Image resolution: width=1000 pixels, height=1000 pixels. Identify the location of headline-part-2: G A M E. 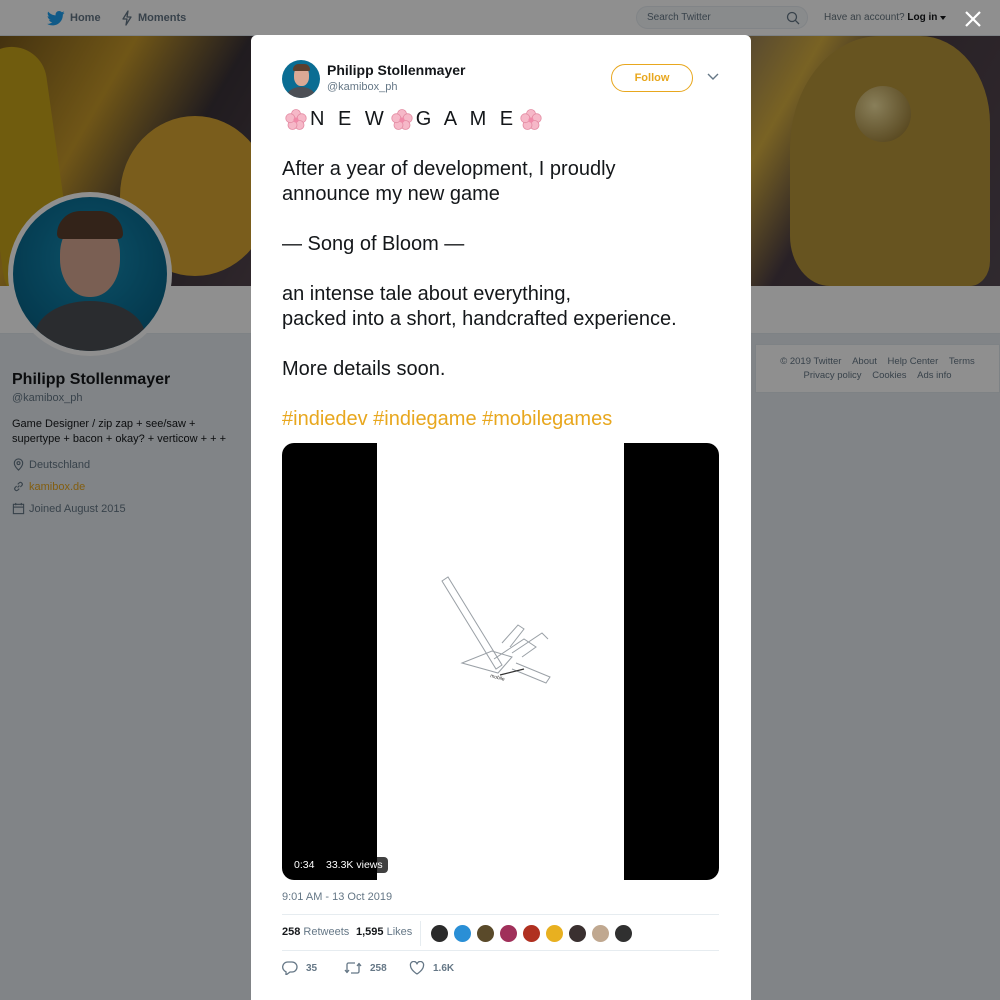
(466, 119).